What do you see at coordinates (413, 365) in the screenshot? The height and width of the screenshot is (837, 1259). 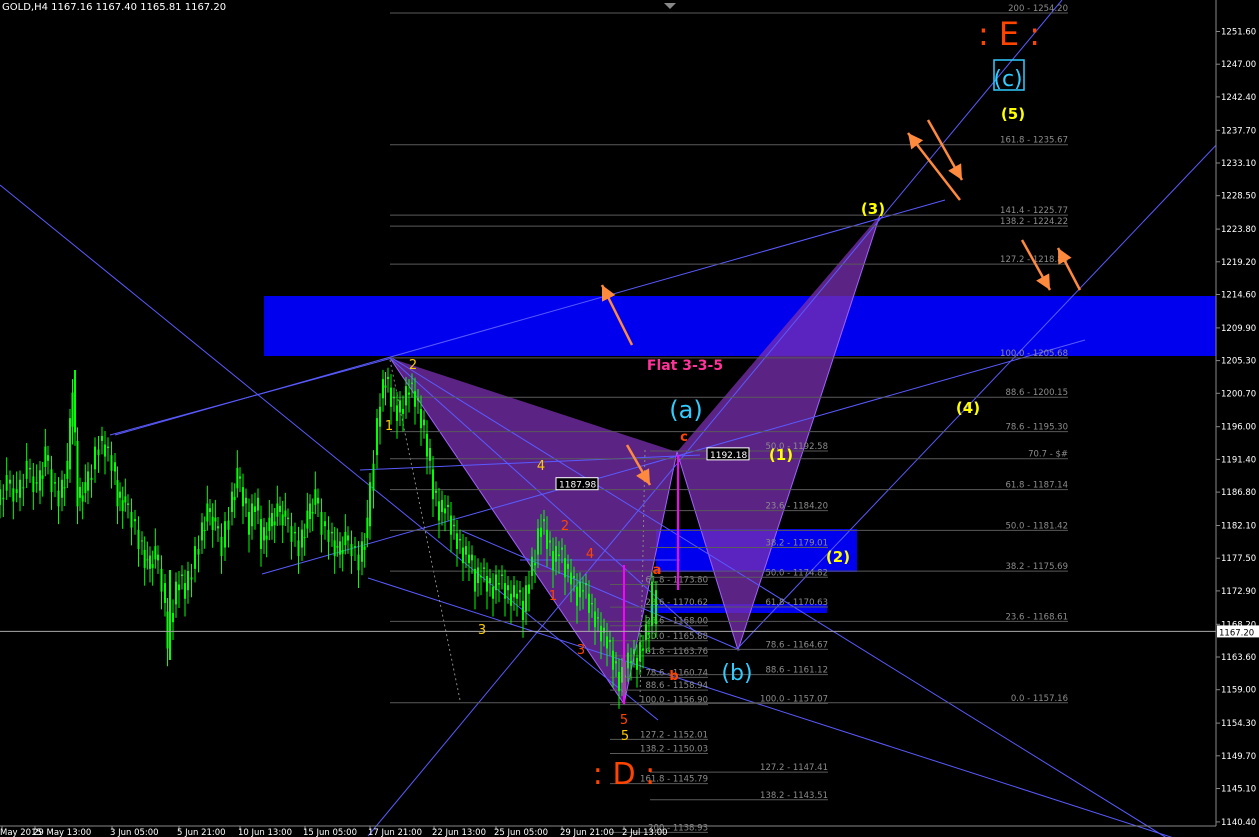 I see `wave-label: 2` at bounding box center [413, 365].